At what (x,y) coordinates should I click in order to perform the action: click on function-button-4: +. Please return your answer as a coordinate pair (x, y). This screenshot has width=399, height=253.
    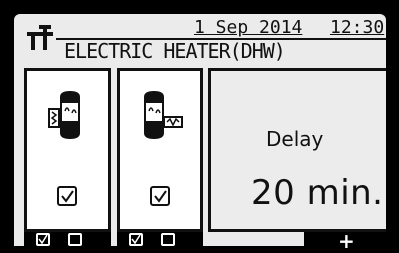
    Looking at the image, I should click on (345, 241).